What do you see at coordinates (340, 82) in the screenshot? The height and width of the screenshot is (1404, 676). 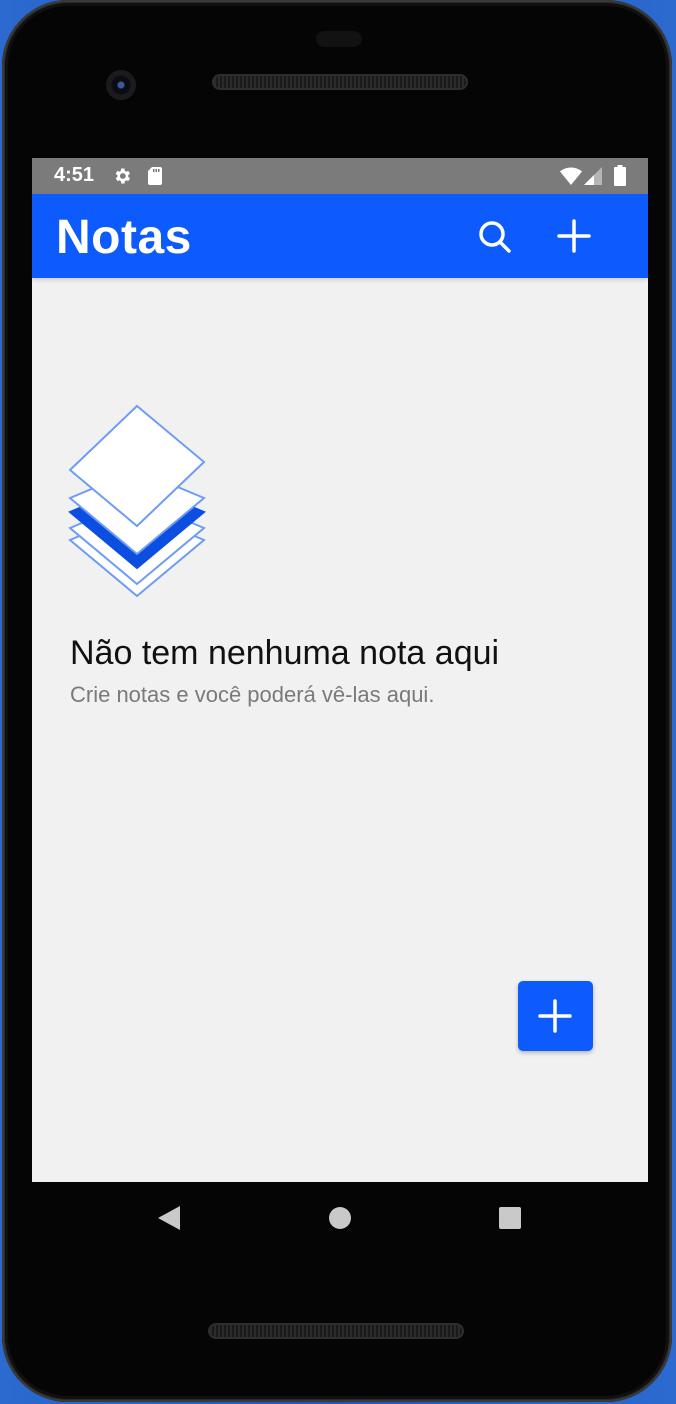 I see `top-speaker` at bounding box center [340, 82].